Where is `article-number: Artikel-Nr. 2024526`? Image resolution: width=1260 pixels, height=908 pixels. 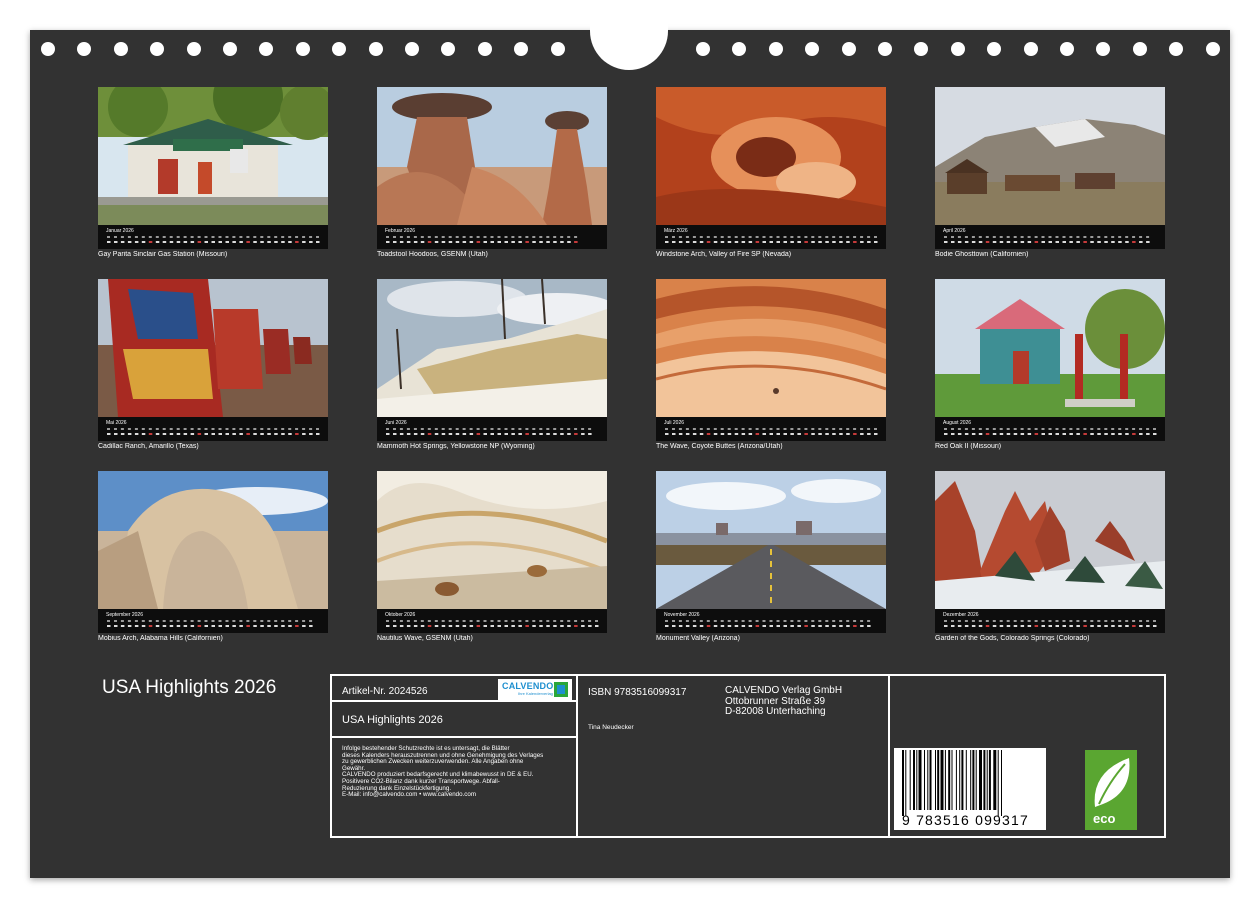
article-number: Artikel-Nr. 2024526 is located at coordinates (385, 691).